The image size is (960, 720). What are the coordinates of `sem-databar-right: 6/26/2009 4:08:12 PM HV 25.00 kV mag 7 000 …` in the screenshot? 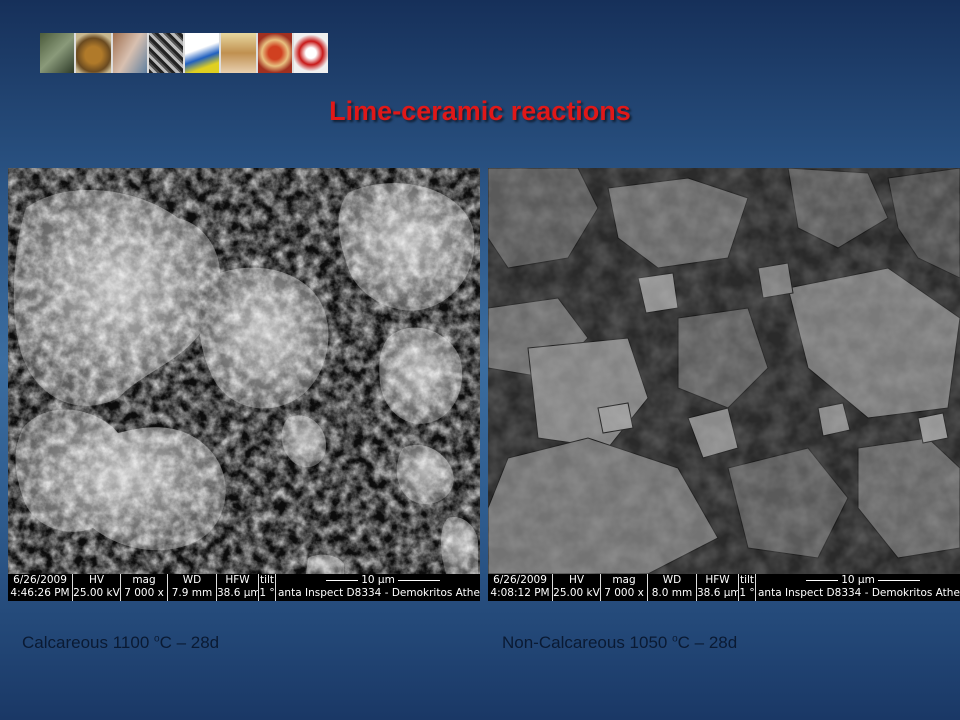 It's located at (724, 587).